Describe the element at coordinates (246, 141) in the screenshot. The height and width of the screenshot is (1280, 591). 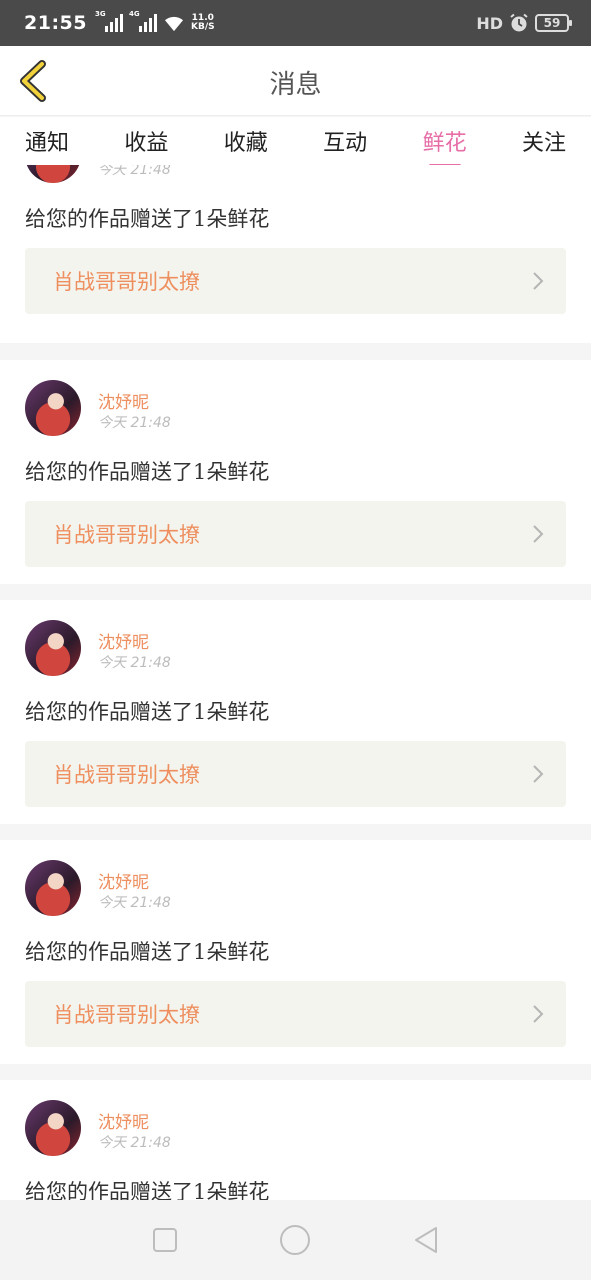
I see `tab-favorites: 收藏` at that location.